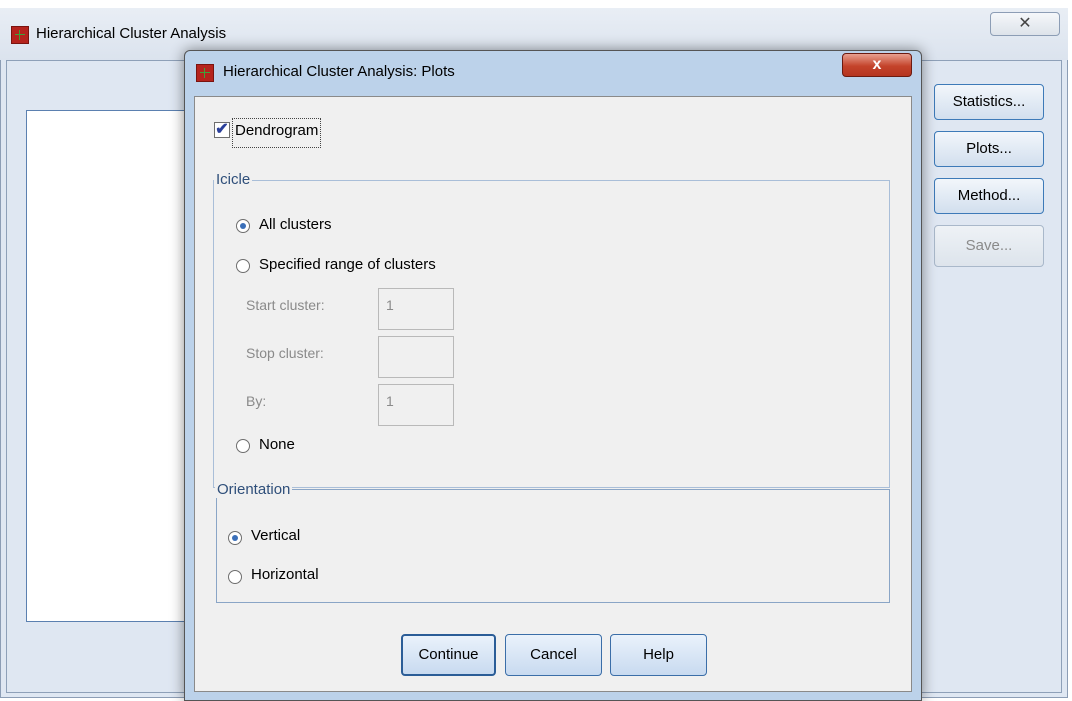 The height and width of the screenshot is (701, 1072). I want to click on stop-cluster-input, so click(416, 357).